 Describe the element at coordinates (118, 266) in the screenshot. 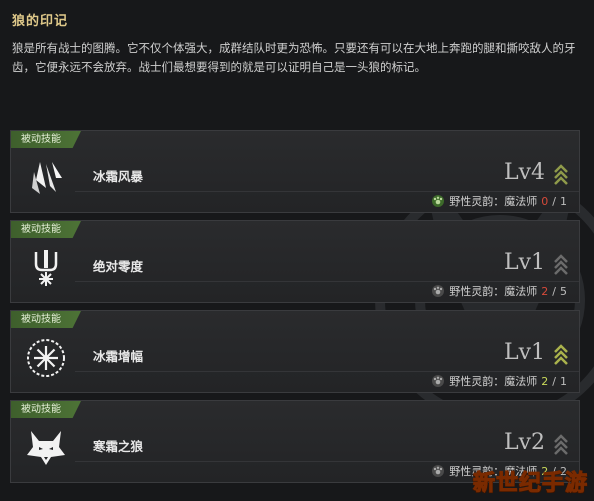

I see `skill-name: 绝对零度` at that location.